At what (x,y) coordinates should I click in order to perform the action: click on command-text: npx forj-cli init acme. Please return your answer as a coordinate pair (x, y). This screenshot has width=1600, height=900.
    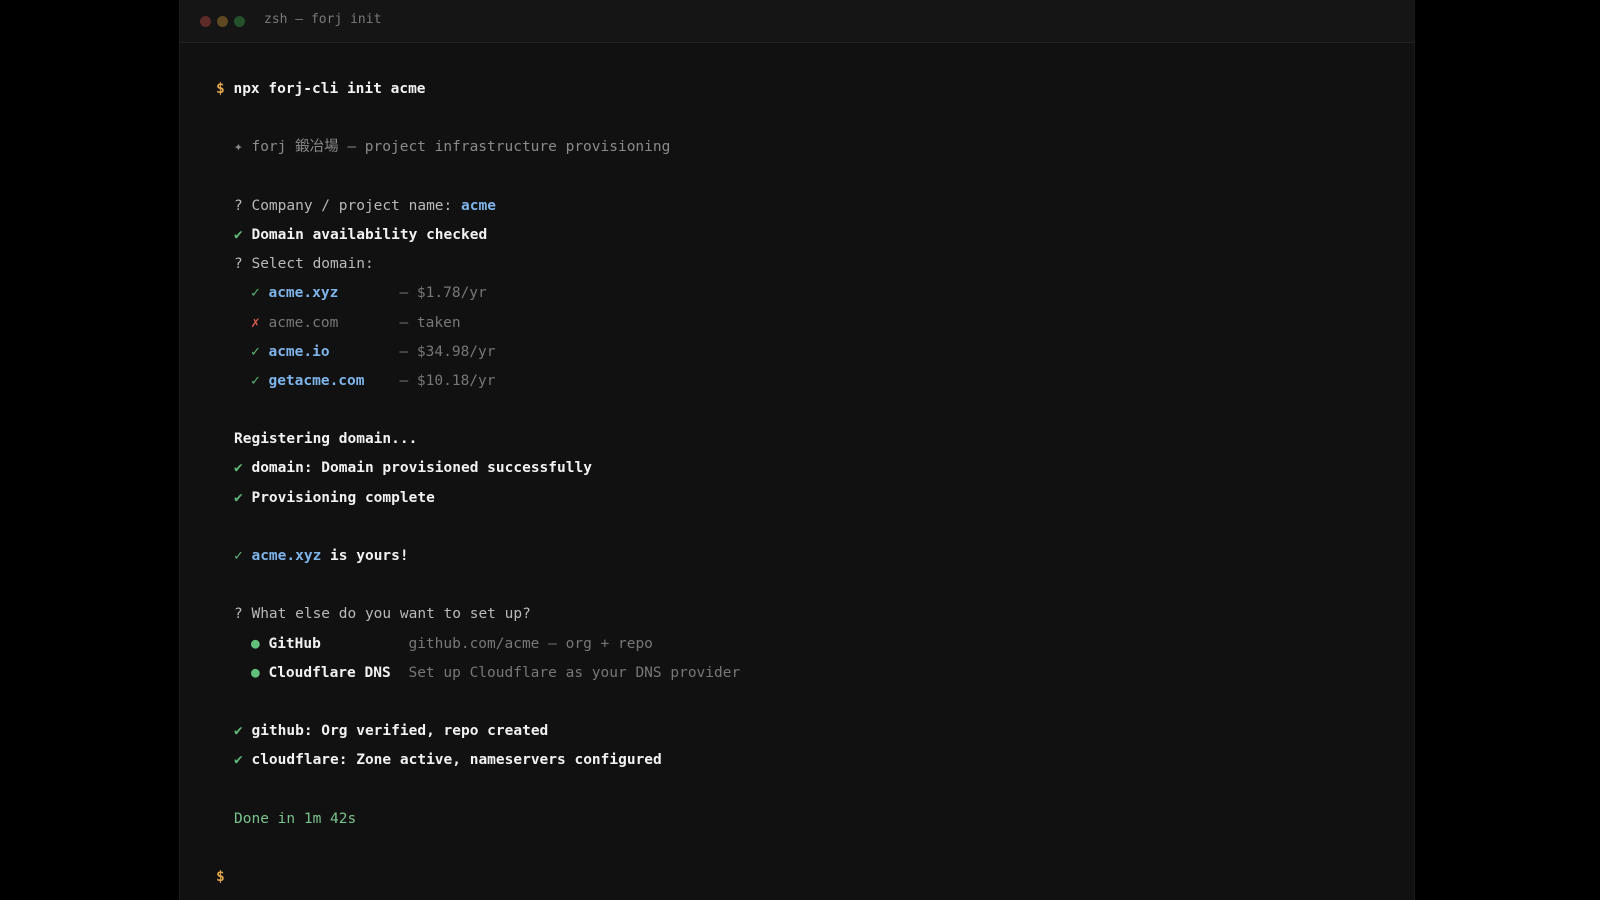
    Looking at the image, I should click on (329, 89).